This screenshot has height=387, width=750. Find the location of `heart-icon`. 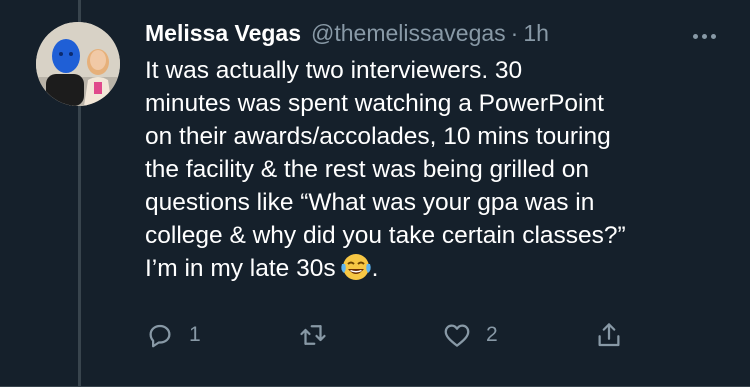

heart-icon is located at coordinates (457, 335).